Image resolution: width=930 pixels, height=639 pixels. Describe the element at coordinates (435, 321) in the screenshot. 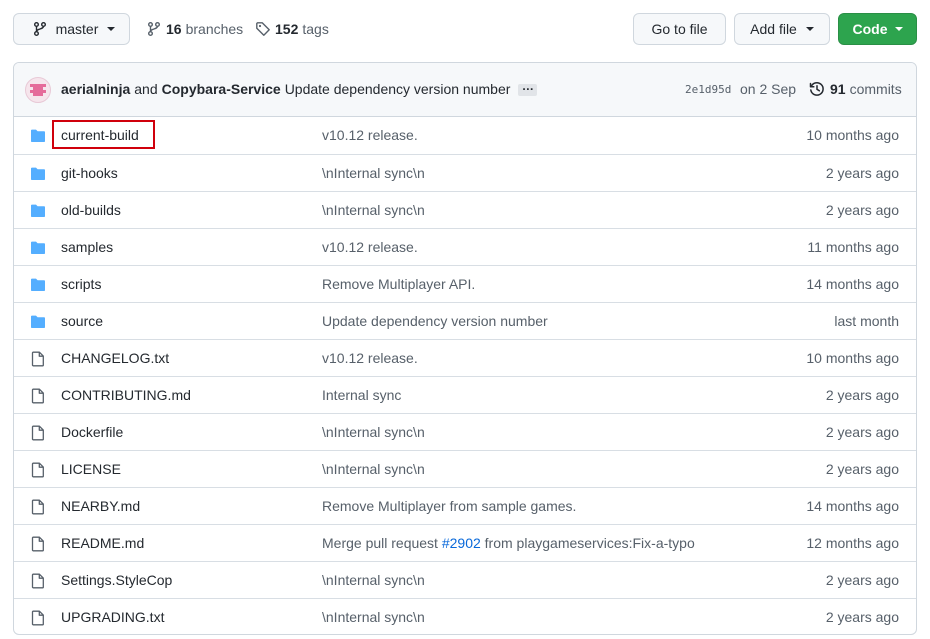

I see `commit-message-link: Update dependency version number` at that location.